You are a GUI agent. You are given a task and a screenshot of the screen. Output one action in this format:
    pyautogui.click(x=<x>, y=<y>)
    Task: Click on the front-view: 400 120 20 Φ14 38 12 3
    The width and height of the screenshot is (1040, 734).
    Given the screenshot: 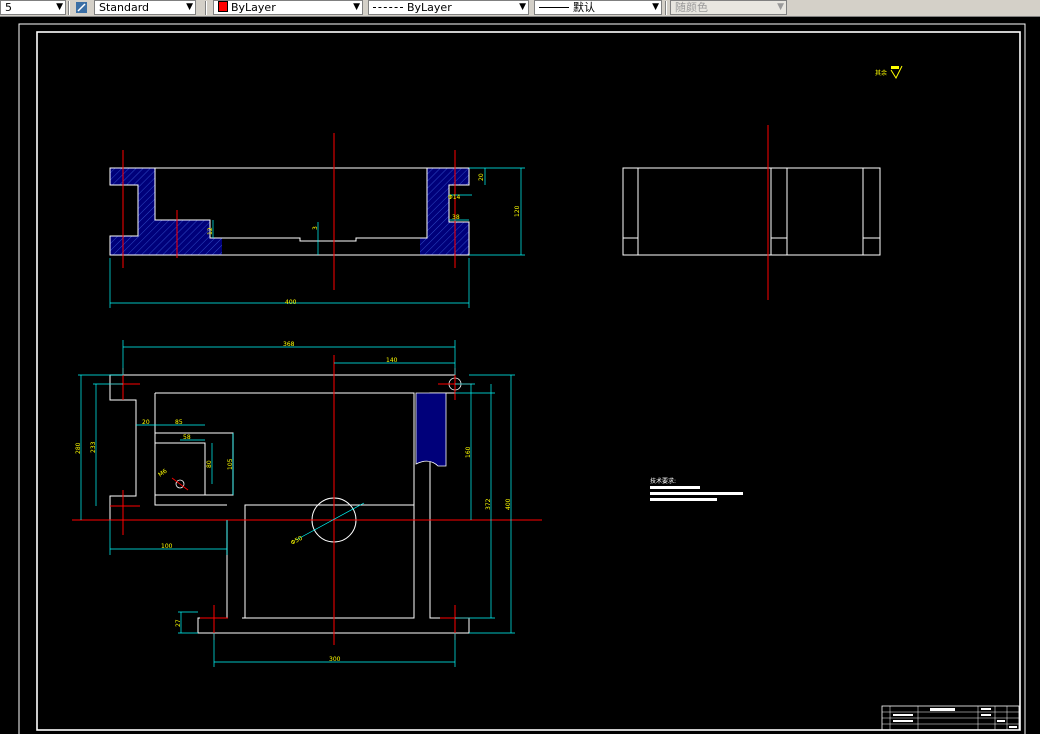 What is the action you would take?
    pyautogui.click(x=317, y=220)
    